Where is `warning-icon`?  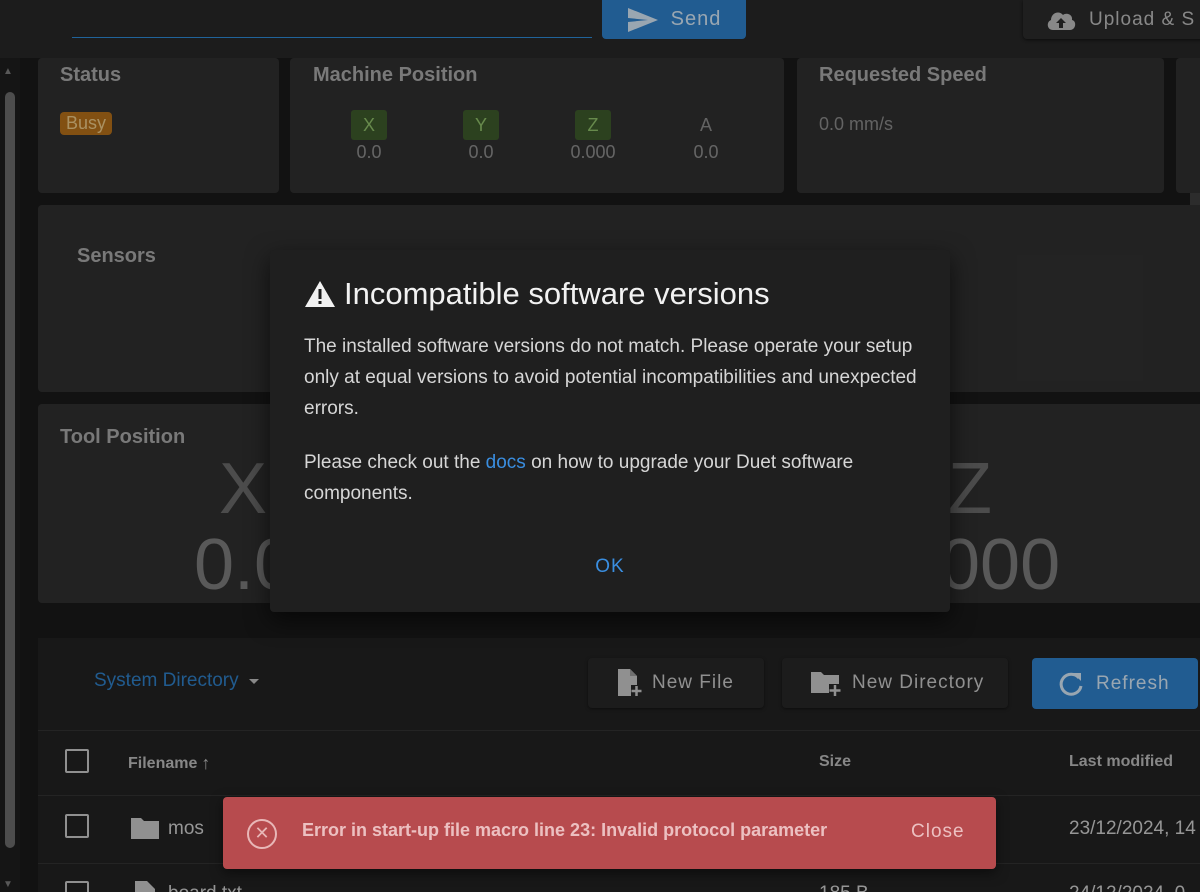 warning-icon is located at coordinates (320, 294).